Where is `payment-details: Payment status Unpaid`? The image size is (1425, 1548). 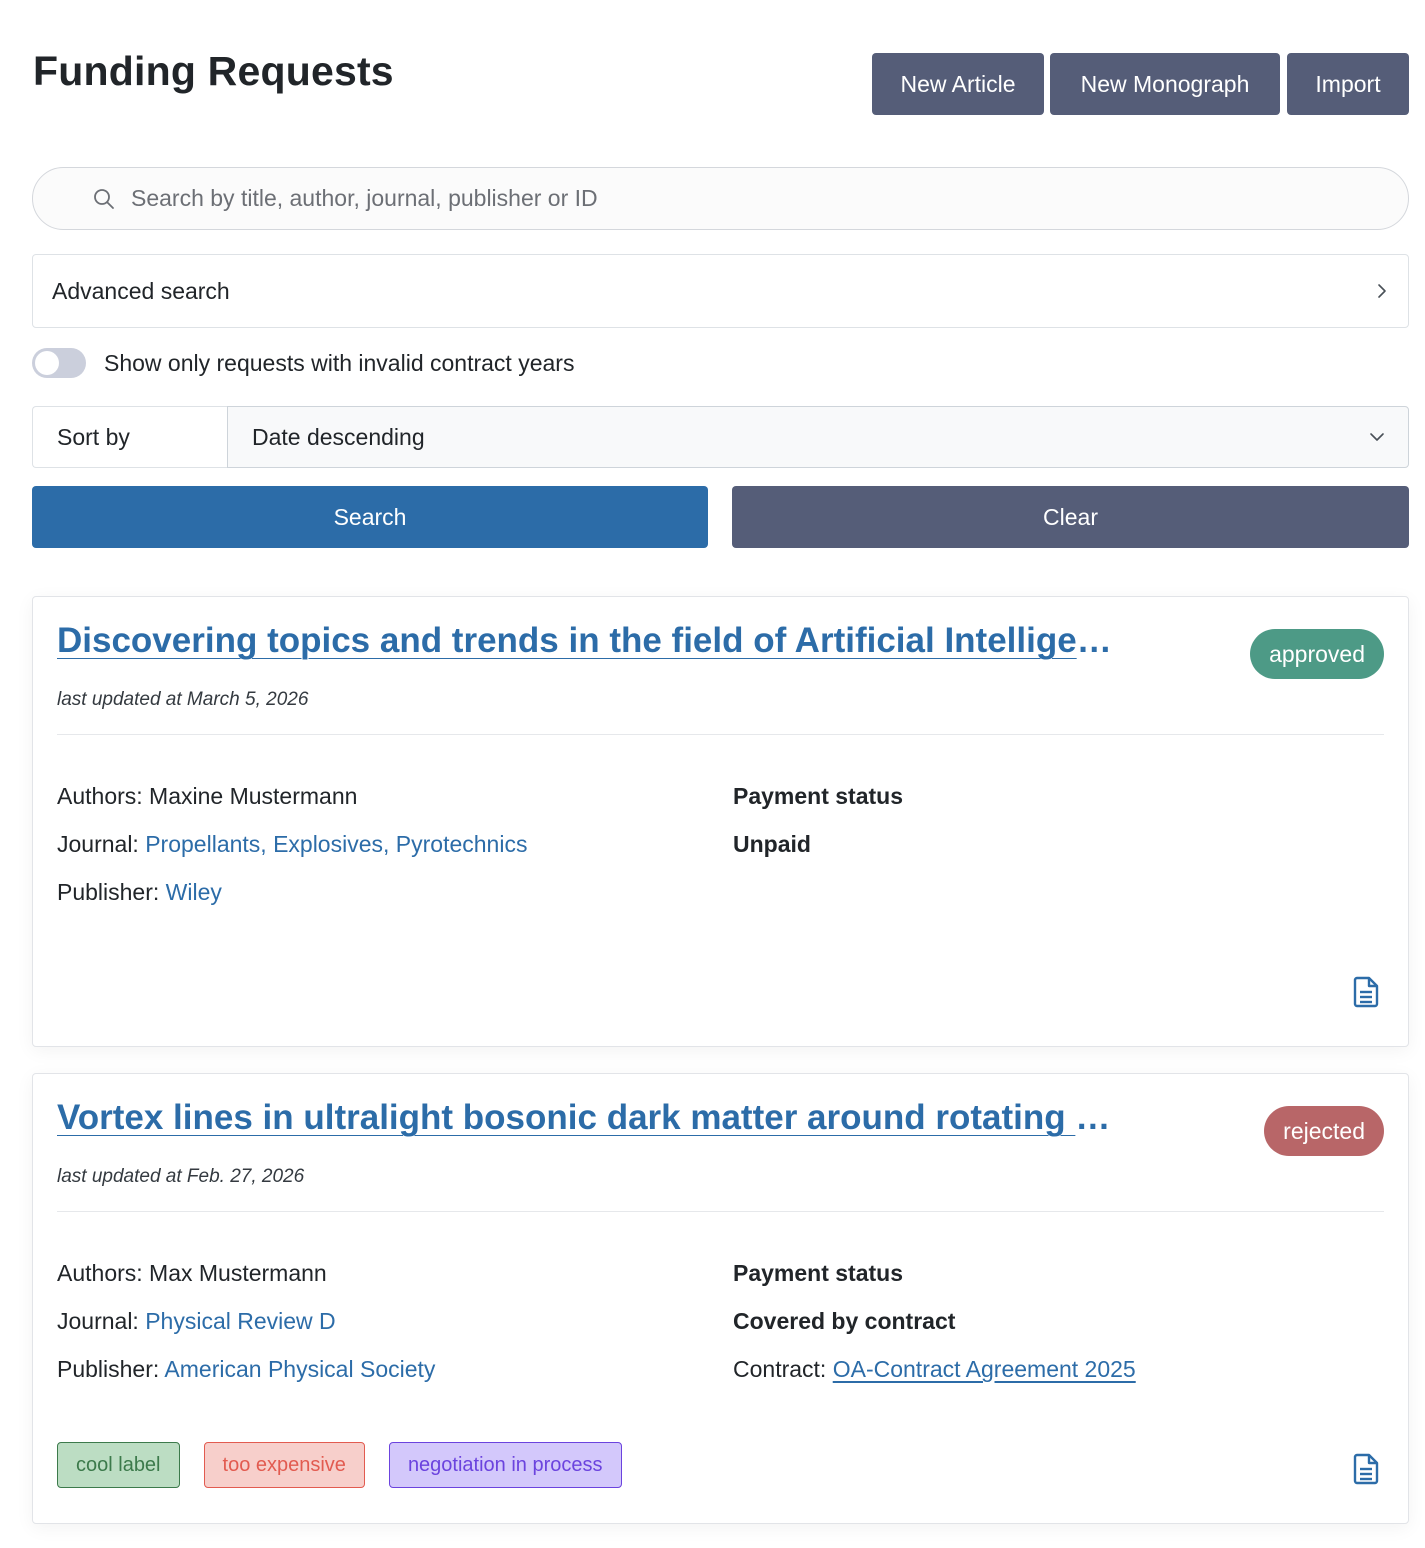 payment-details: Payment status Unpaid is located at coordinates (818, 831).